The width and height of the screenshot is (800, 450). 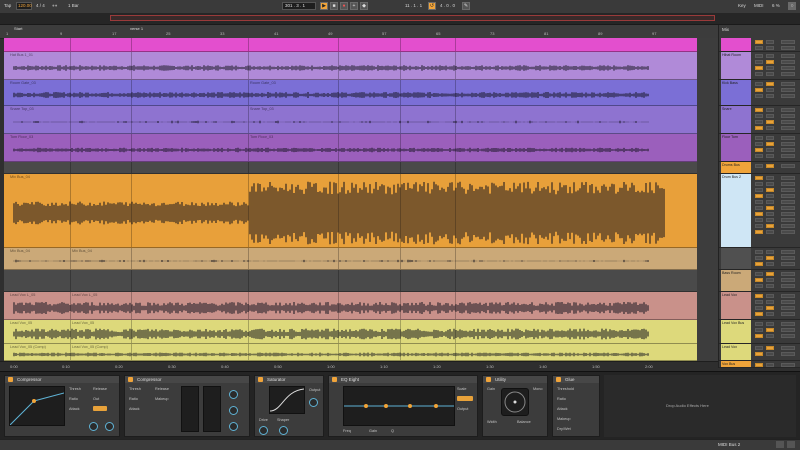 What do you see at coordinates (350, 259) in the screenshot?
I see `track-lane: Mix Bus_04 Mix Bus_04` at bounding box center [350, 259].